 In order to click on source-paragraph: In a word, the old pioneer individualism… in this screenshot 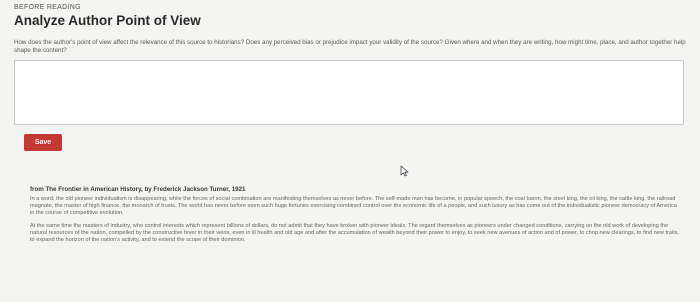, I will do `click(353, 206)`.